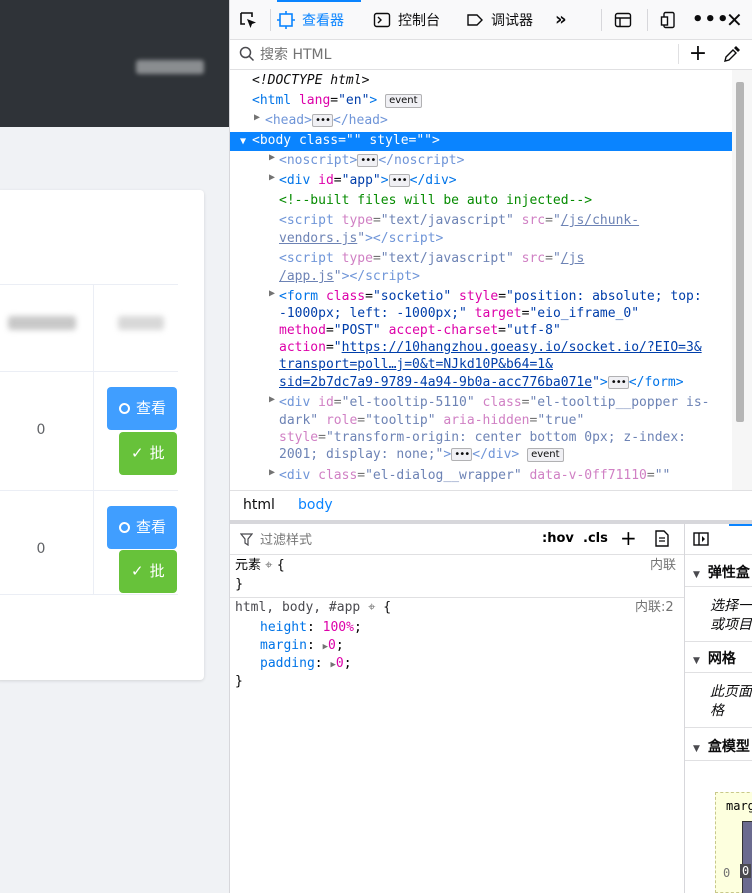  What do you see at coordinates (600, 220) in the screenshot?
I see `script-src-link: /js/chunk-` at bounding box center [600, 220].